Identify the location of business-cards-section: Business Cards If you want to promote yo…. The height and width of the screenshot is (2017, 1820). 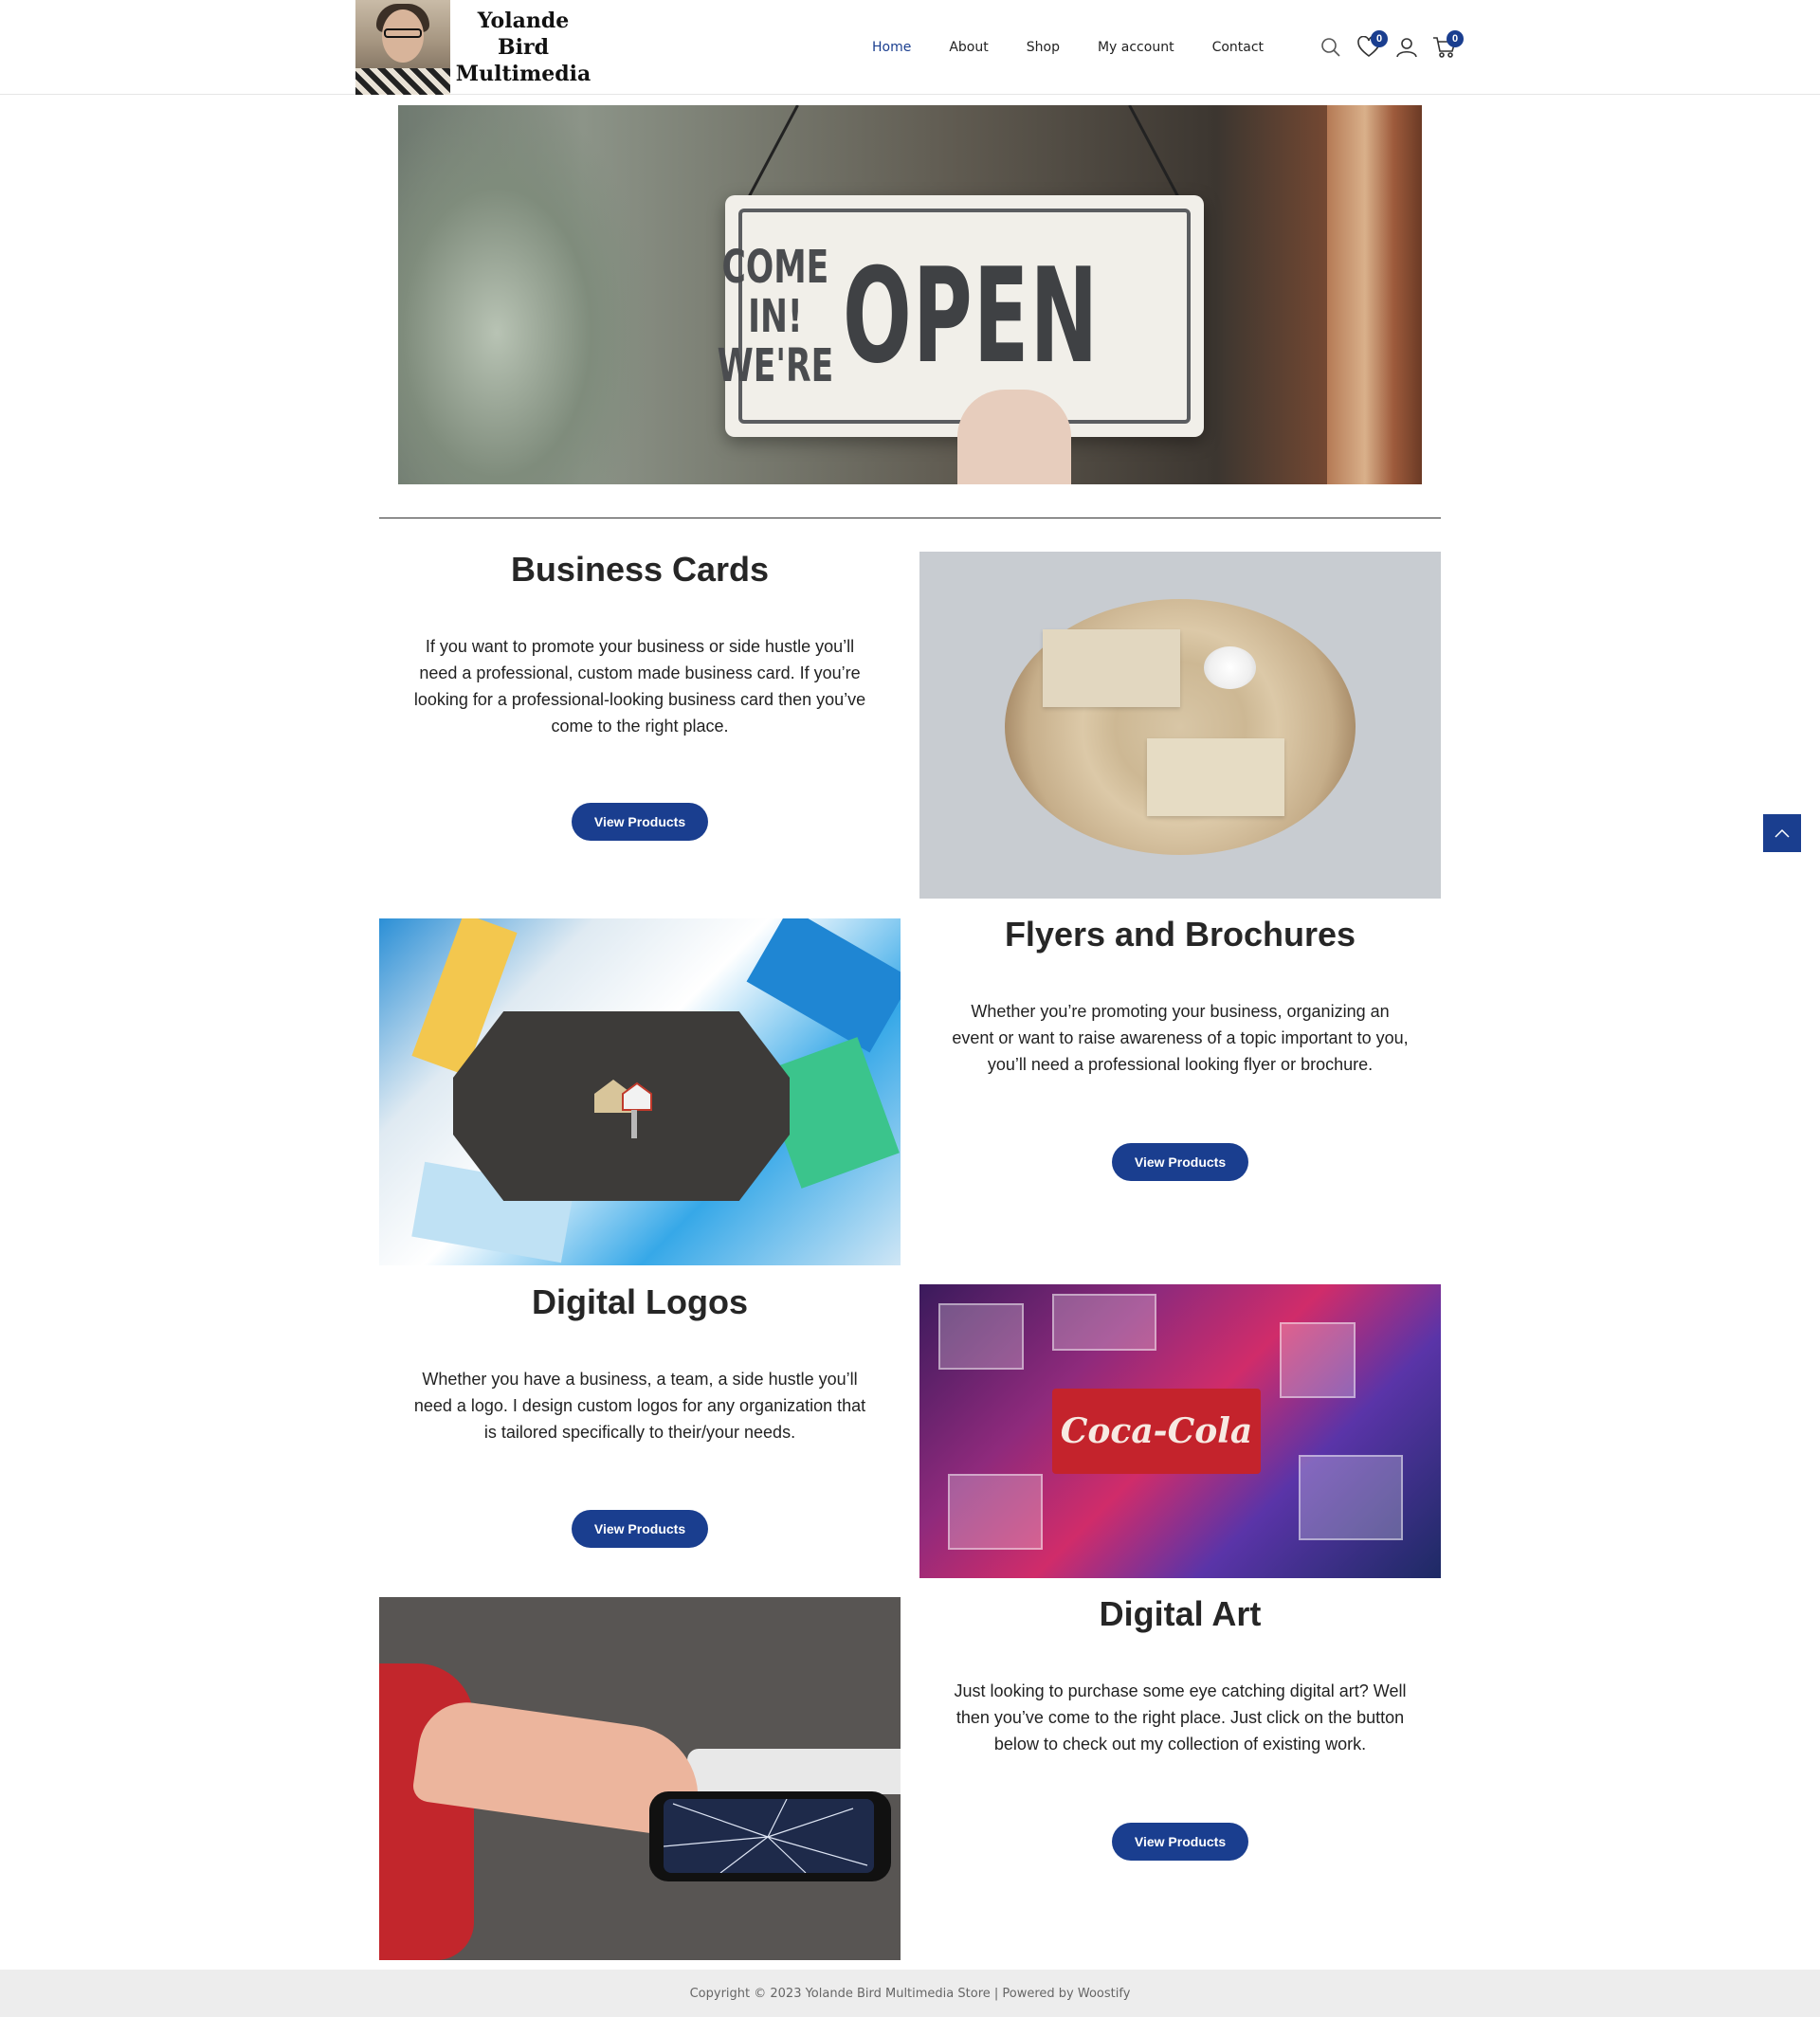
(640, 645).